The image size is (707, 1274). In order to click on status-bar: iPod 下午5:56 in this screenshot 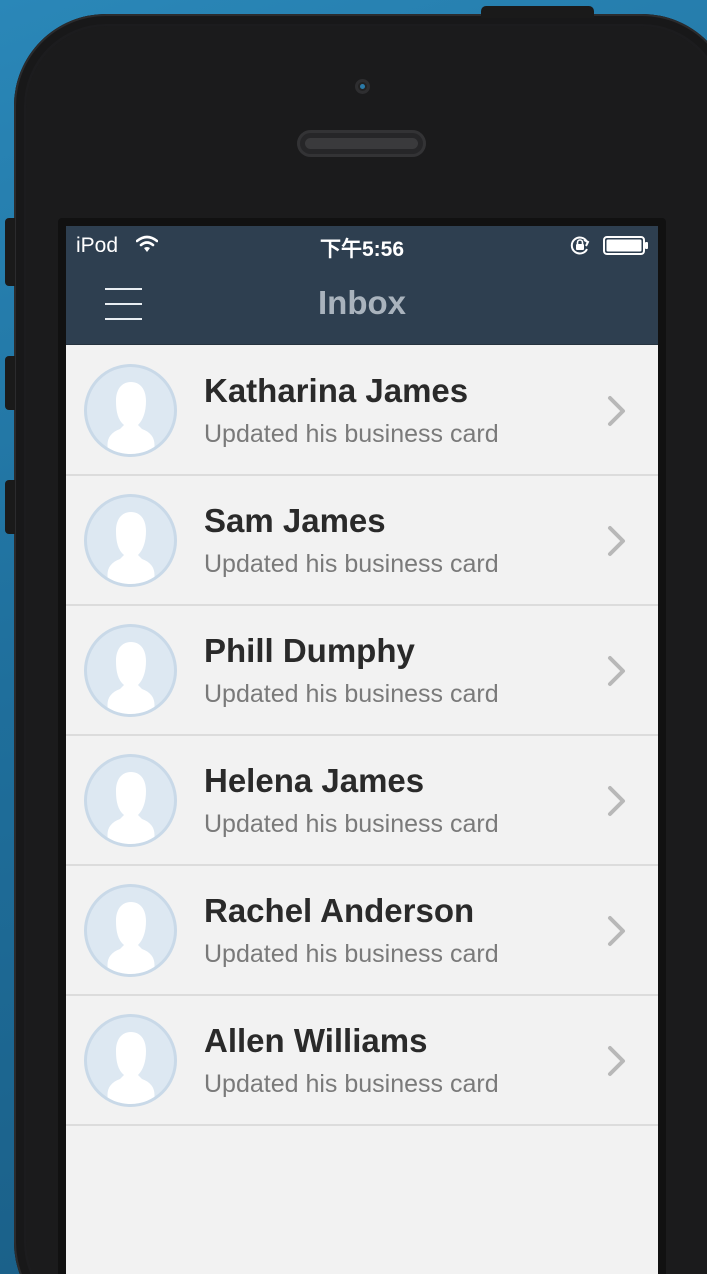, I will do `click(362, 246)`.